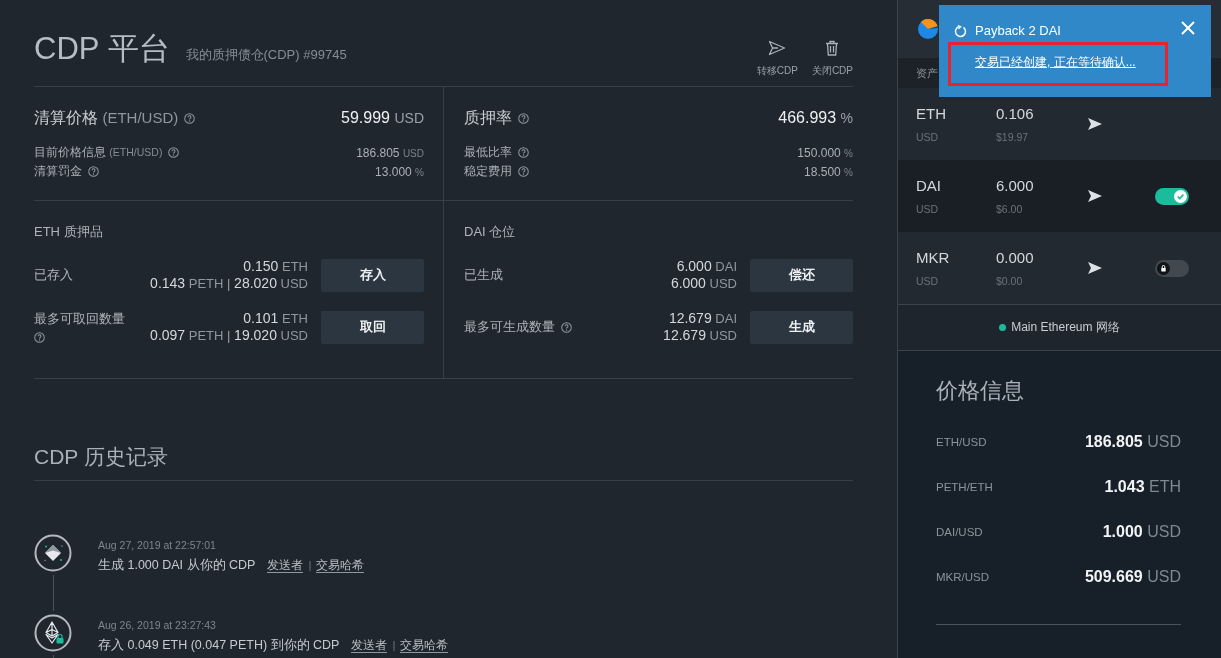  What do you see at coordinates (933, 257) in the screenshot?
I see `token-symbol: MKR` at bounding box center [933, 257].